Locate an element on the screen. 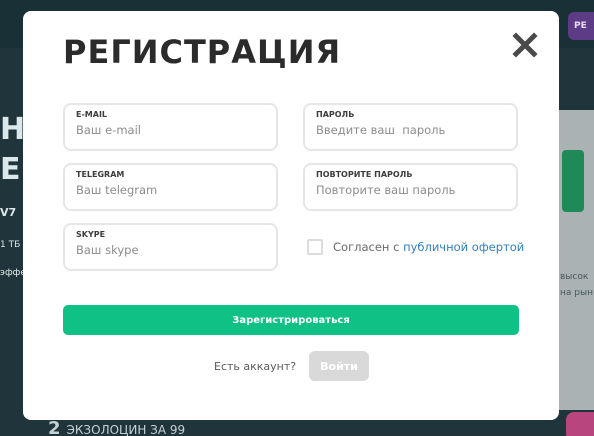  background-header-button: РЕ is located at coordinates (581, 26).